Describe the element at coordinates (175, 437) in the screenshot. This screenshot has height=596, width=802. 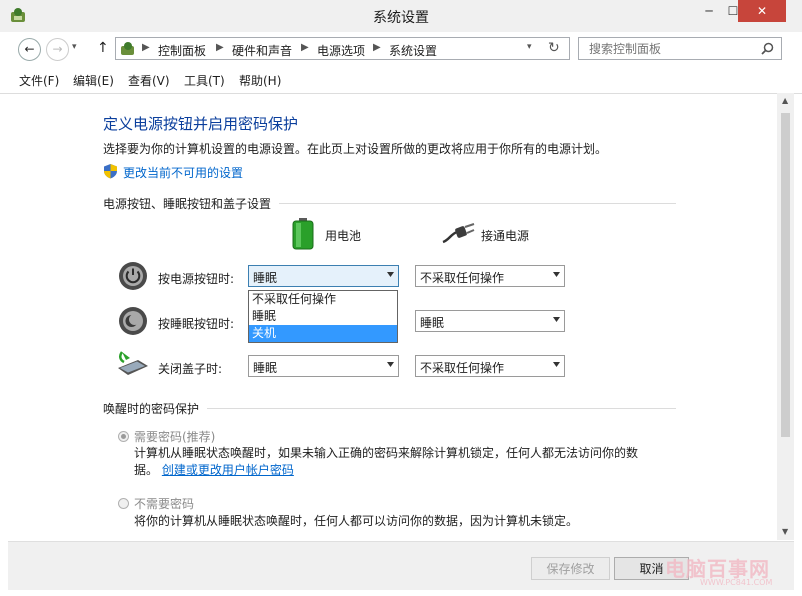
I see `require-password-label: 需要密码(推荐)` at that location.